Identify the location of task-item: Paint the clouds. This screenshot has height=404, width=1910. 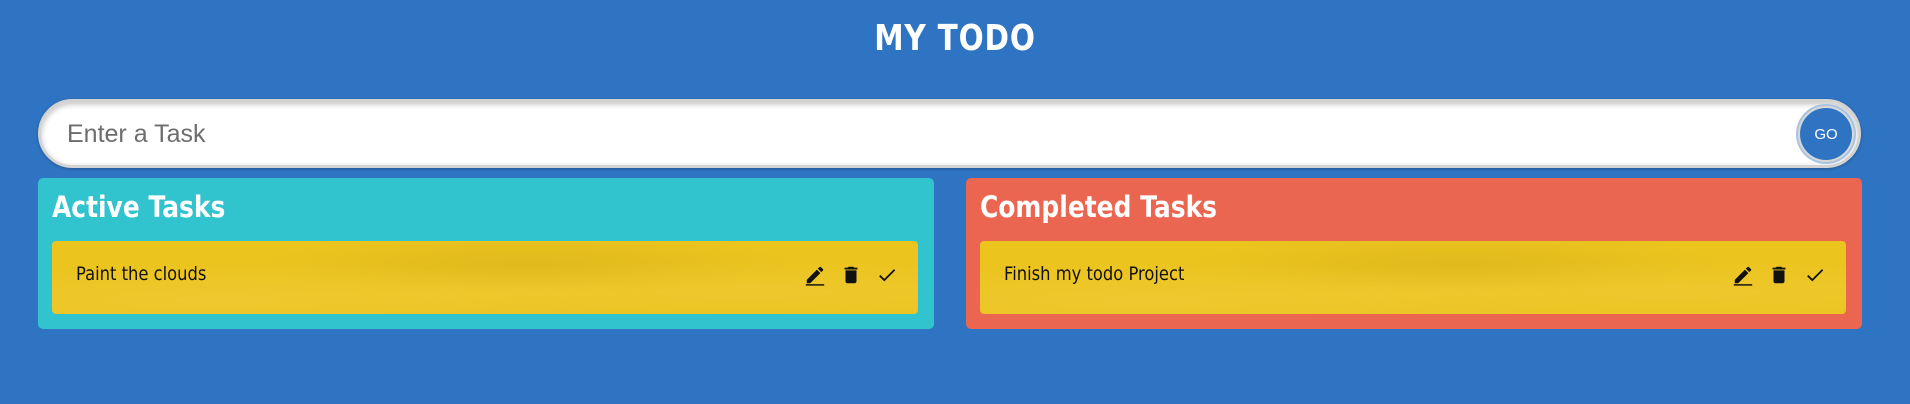
(485, 277).